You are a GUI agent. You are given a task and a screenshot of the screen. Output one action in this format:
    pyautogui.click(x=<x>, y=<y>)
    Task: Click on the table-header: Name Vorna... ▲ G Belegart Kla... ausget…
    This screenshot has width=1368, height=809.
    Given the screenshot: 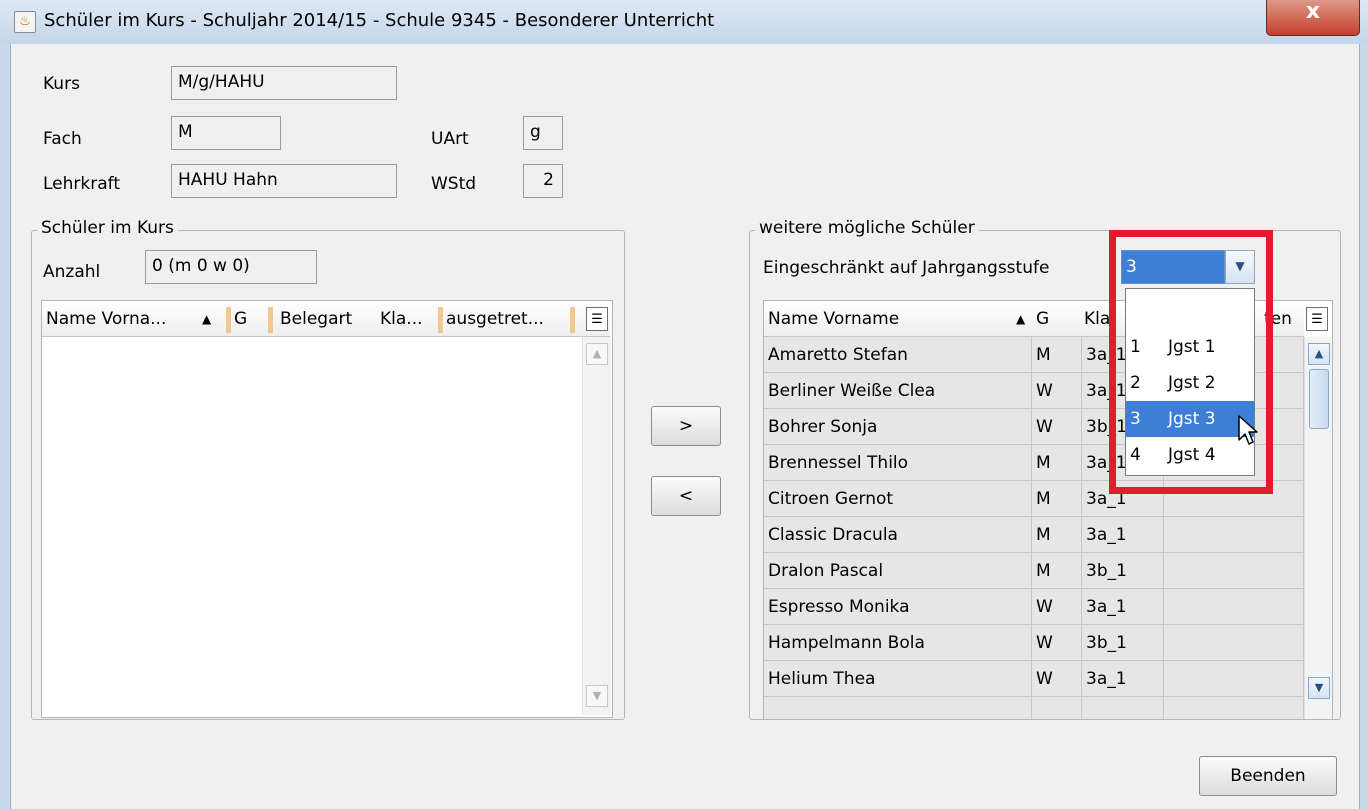 What is the action you would take?
    pyautogui.click(x=326, y=319)
    